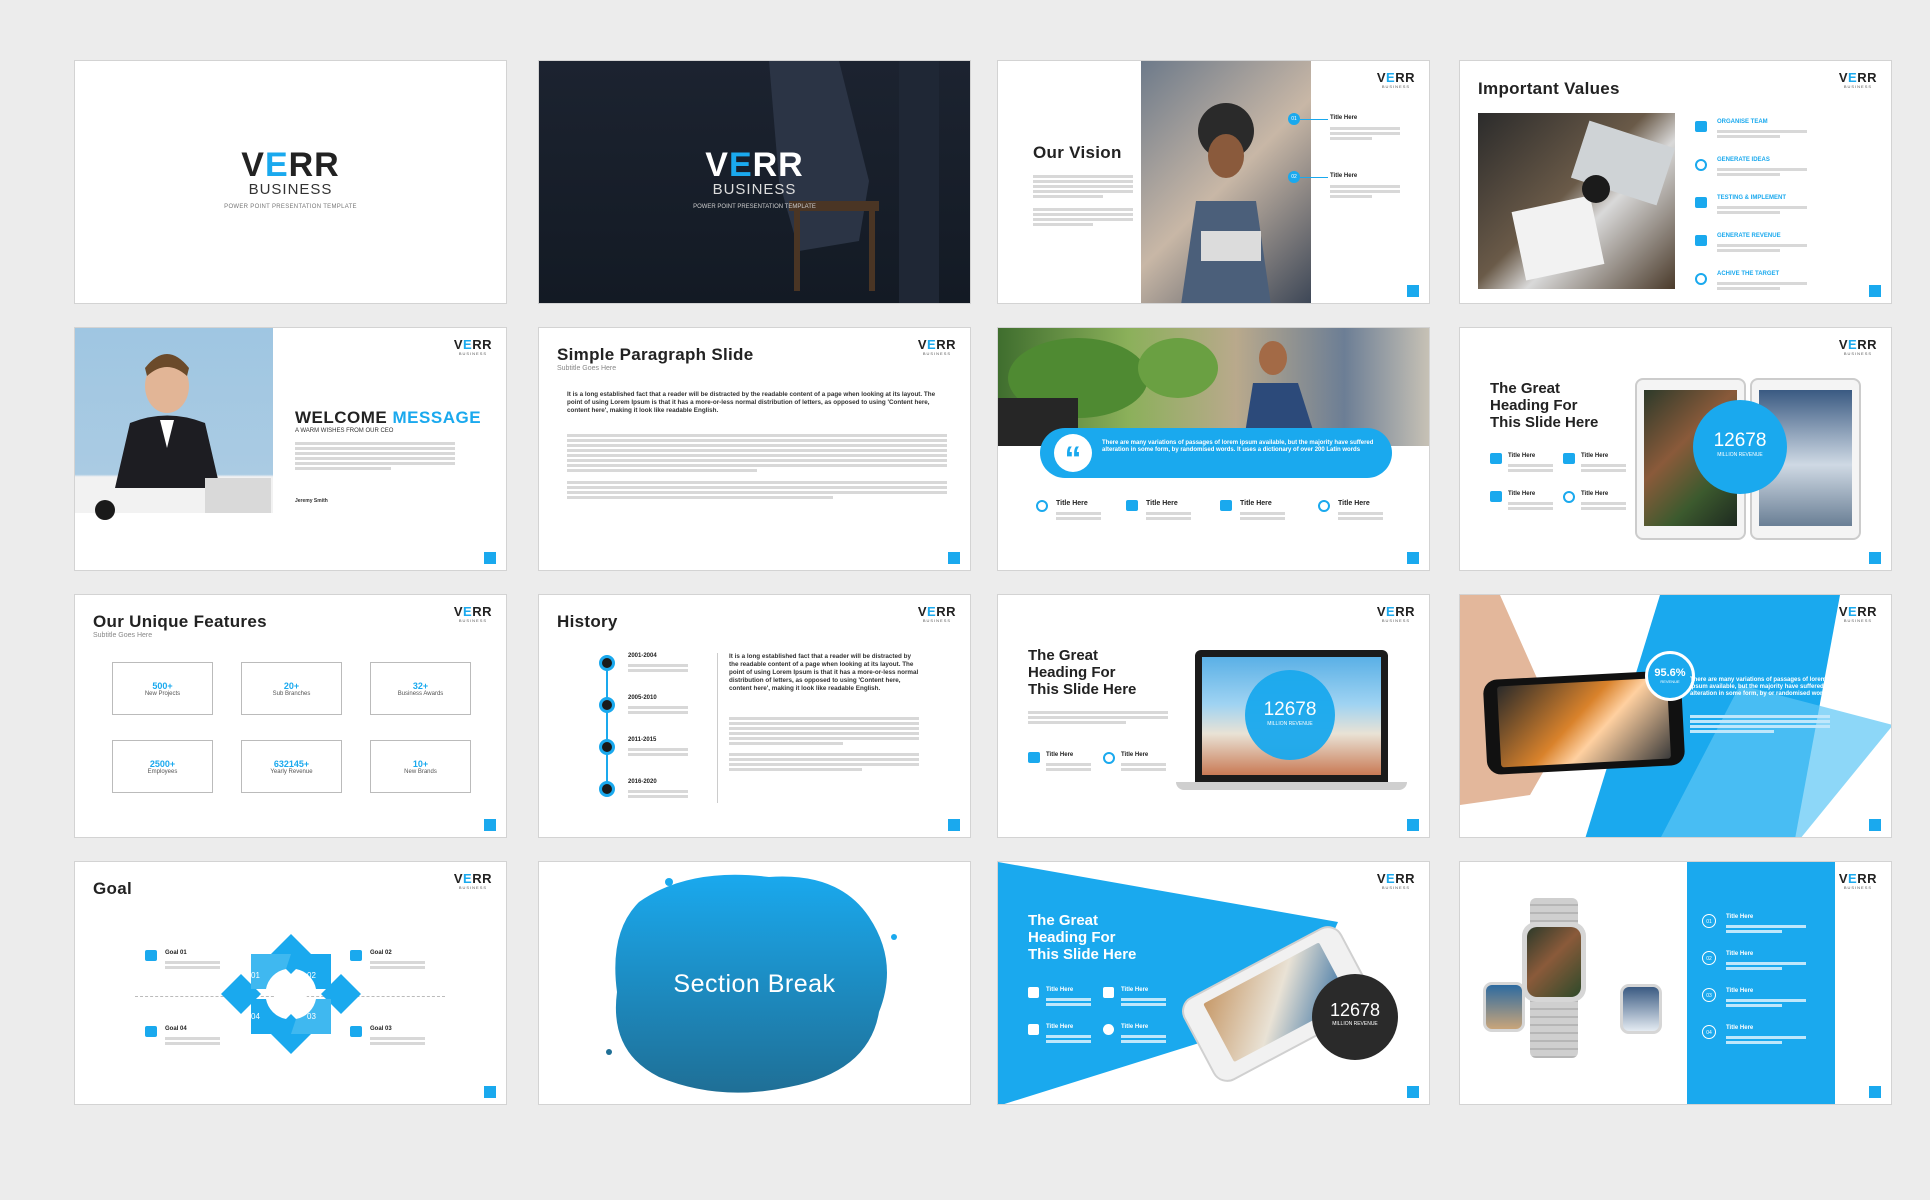  What do you see at coordinates (1365, 191) in the screenshot?
I see `vision-item-text` at bounding box center [1365, 191].